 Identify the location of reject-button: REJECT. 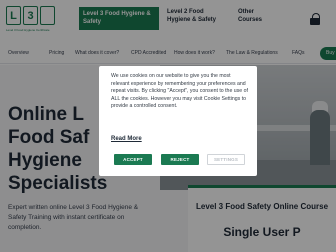
(180, 159).